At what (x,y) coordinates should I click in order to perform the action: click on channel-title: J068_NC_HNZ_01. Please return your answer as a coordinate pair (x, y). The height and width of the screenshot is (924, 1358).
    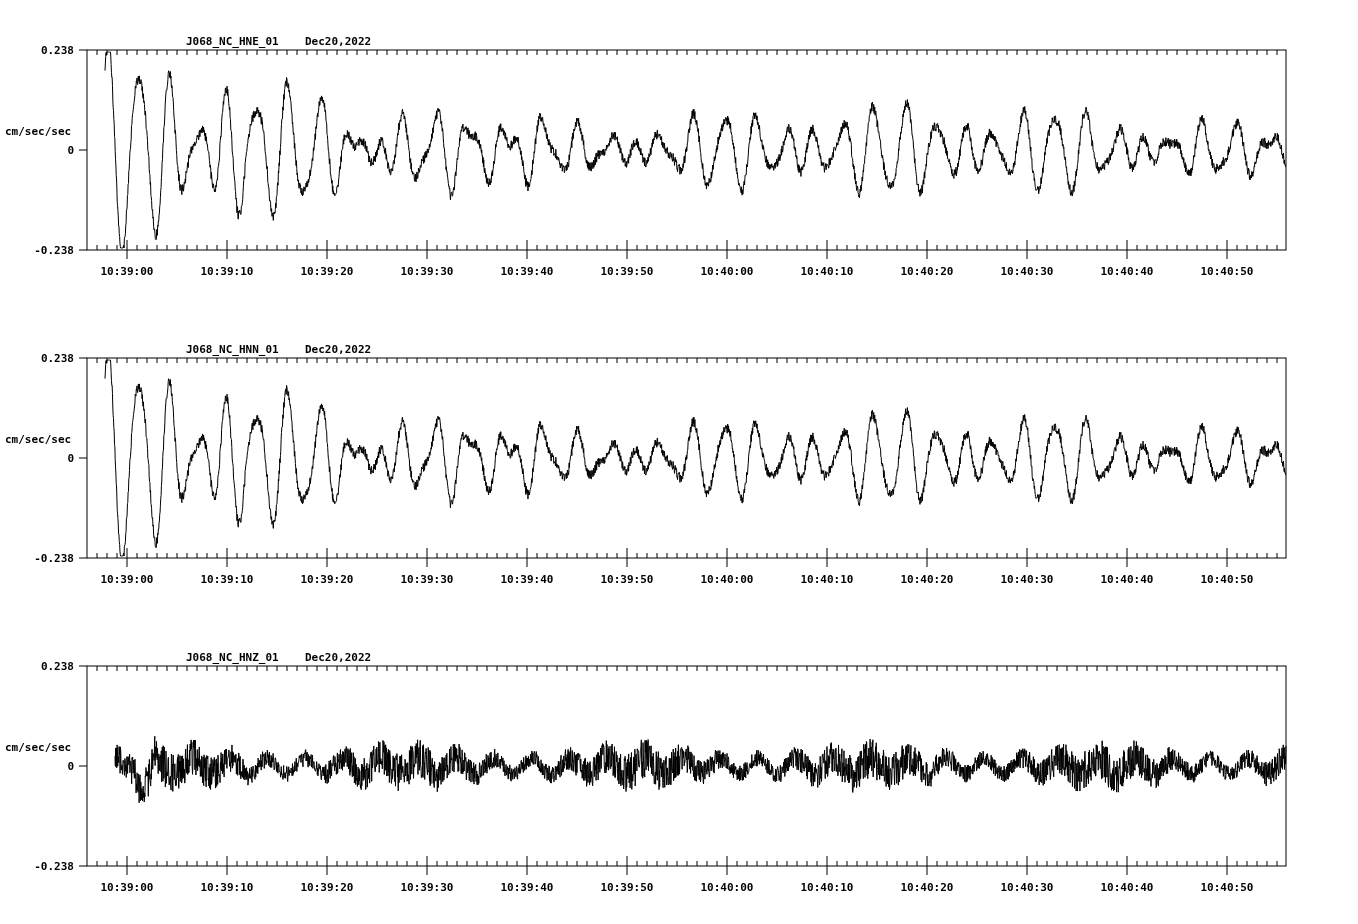
    Looking at the image, I should click on (232, 657).